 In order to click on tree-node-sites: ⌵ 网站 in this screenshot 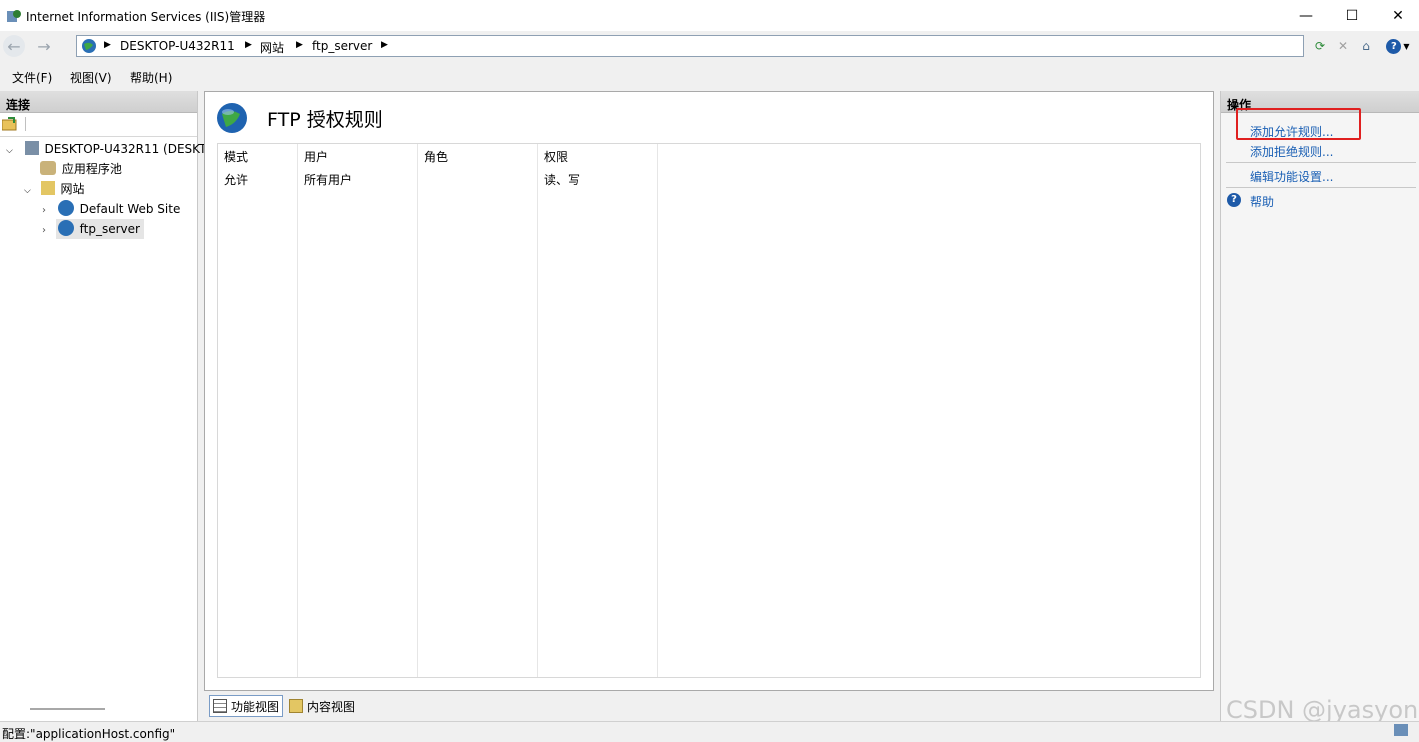, I will do `click(54, 189)`.